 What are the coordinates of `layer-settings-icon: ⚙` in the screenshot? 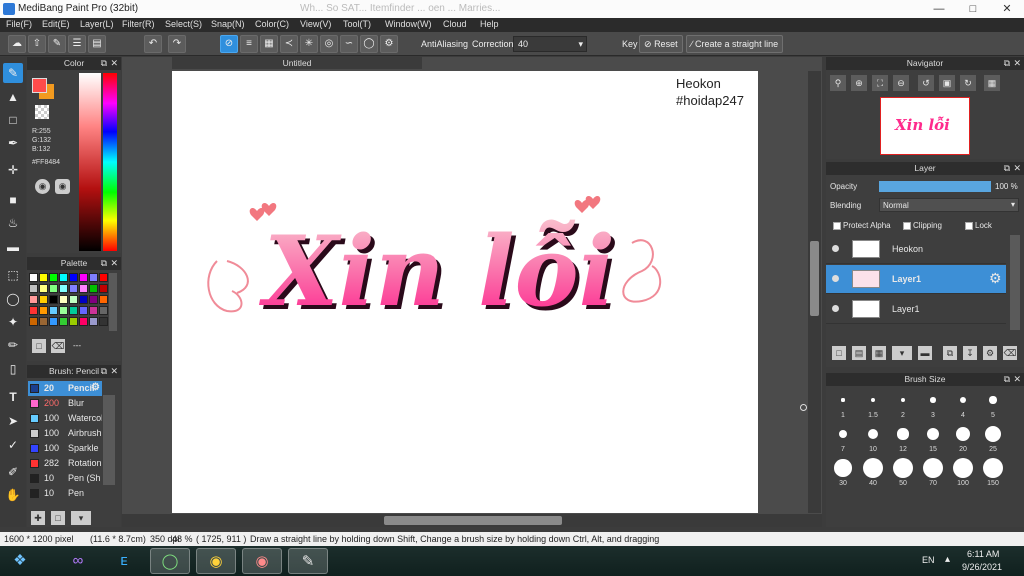 It's located at (990, 353).